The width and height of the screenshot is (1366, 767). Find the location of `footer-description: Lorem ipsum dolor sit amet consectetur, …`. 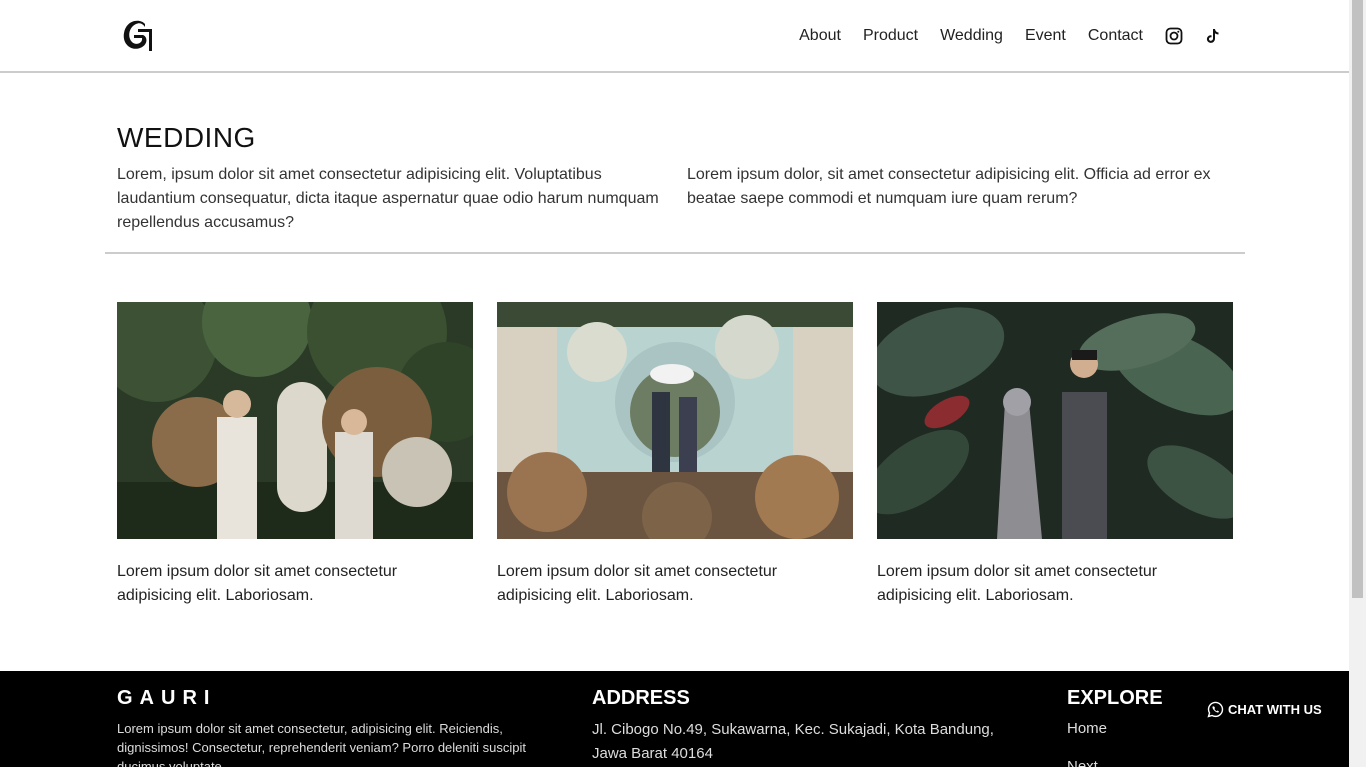

footer-description: Lorem ipsum dolor sit amet consectetur, … is located at coordinates (321, 744).